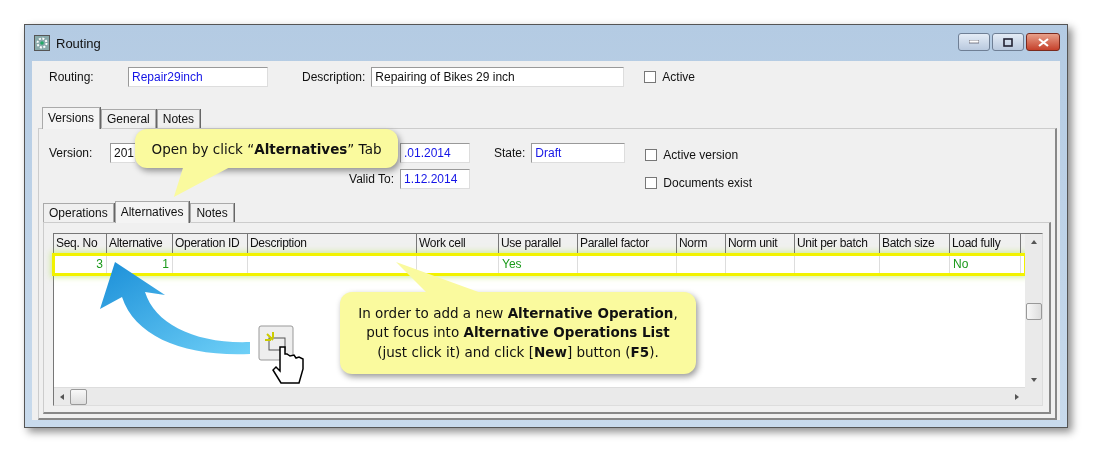  I want to click on callout-text: In order to add a new Alternative Operation, put focus into Alternative Operations List (just click it) and click [New] button (F5)., so click(518, 332).